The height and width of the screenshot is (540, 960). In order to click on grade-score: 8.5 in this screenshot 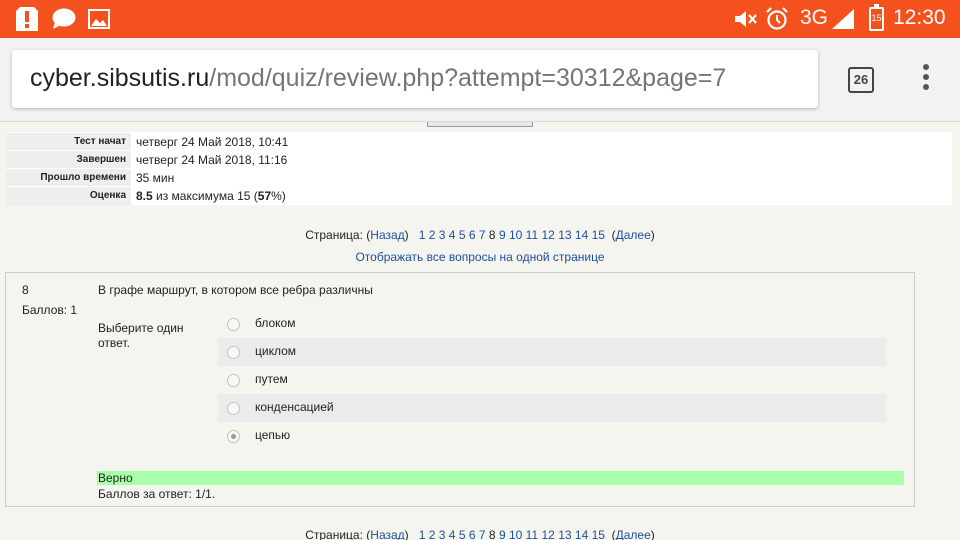, I will do `click(144, 195)`.